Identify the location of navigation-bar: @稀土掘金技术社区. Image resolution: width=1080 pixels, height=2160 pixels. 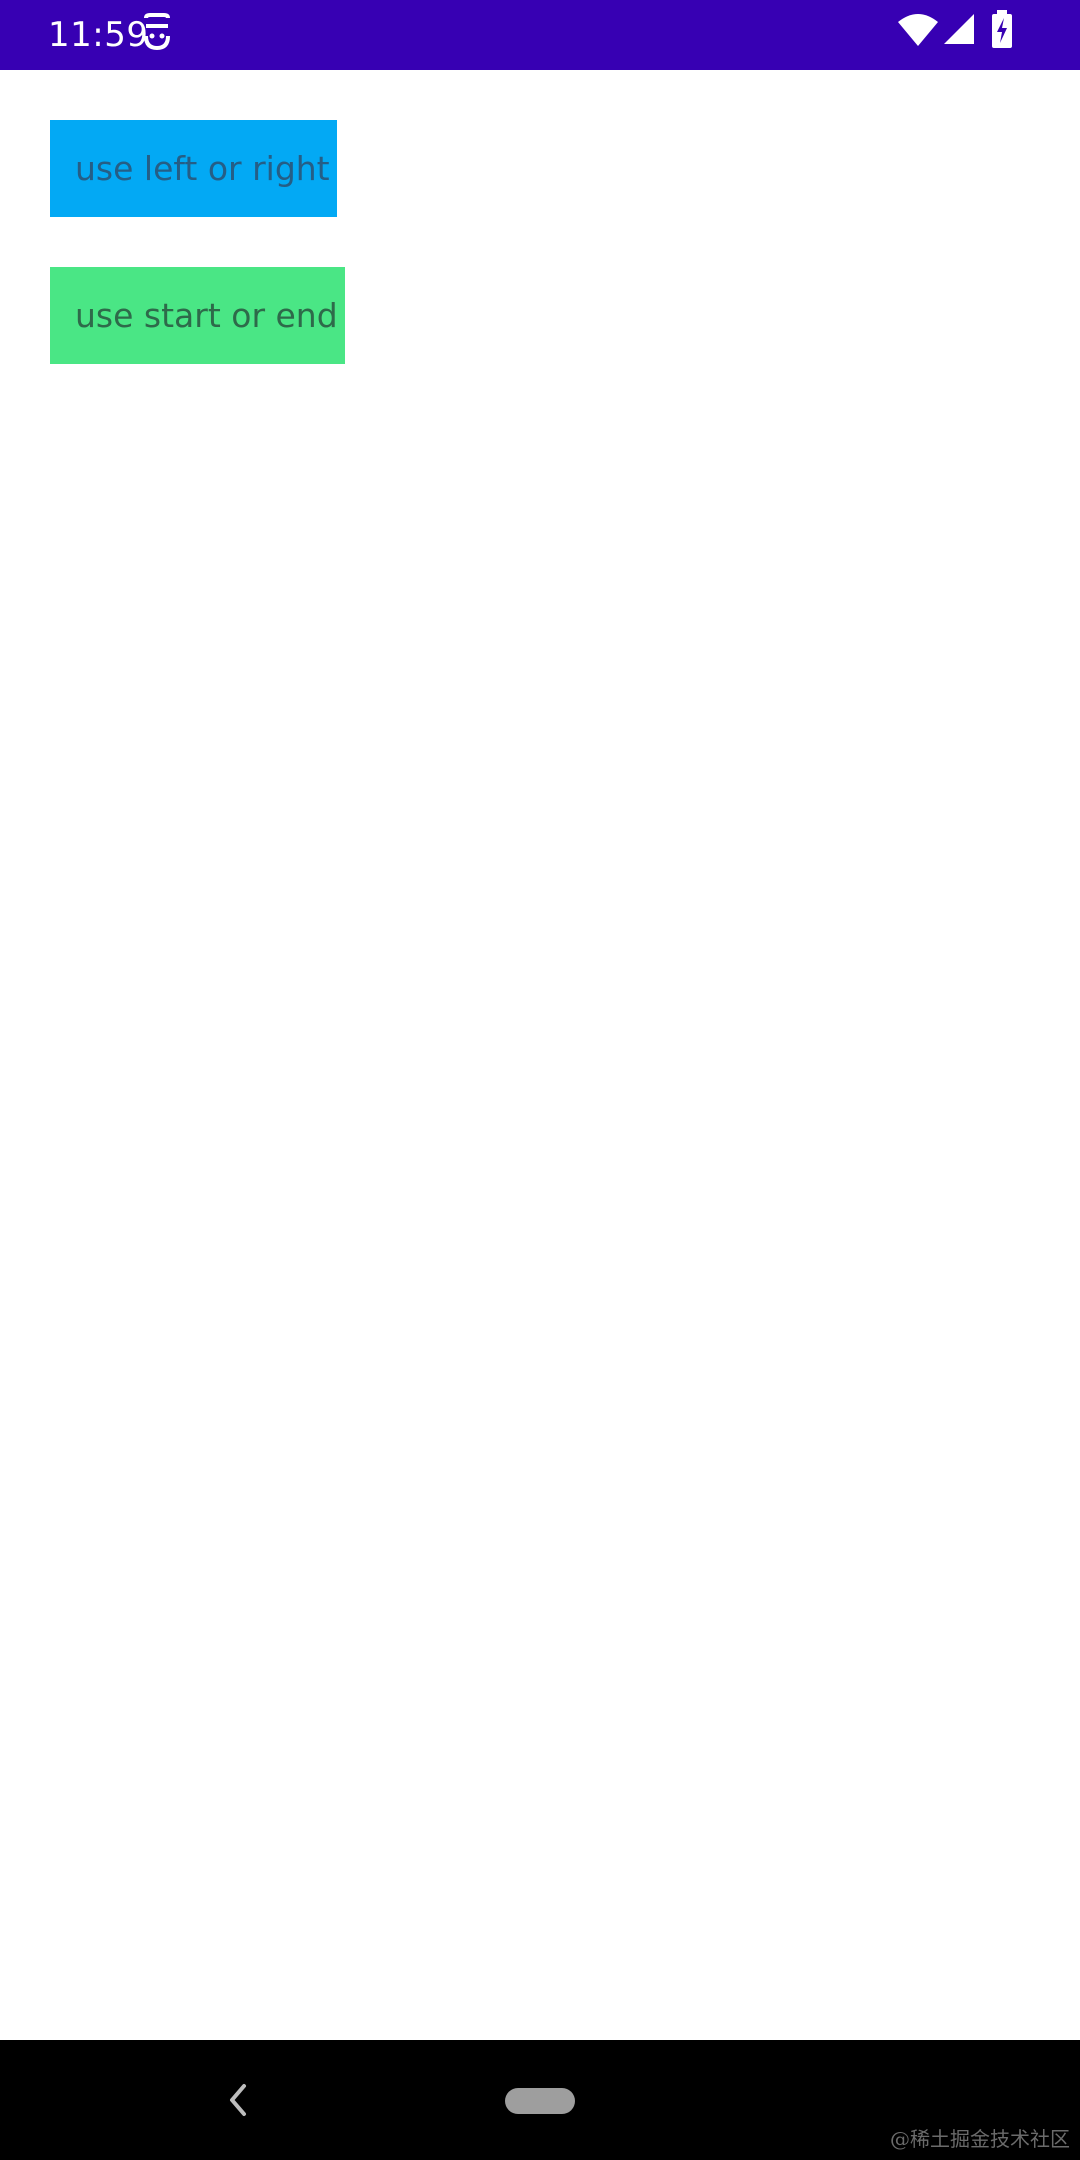
(540, 2100).